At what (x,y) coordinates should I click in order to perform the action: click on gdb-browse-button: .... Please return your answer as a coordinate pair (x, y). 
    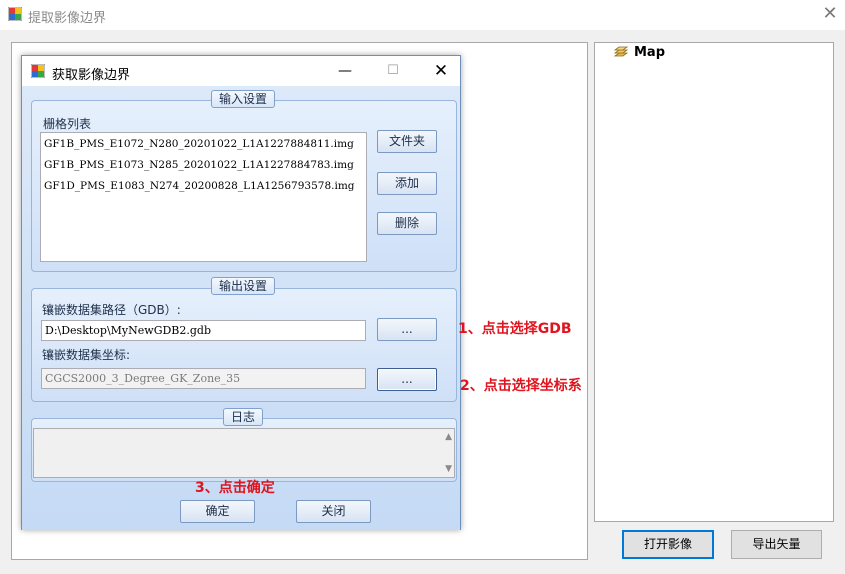
    Looking at the image, I should click on (407, 329).